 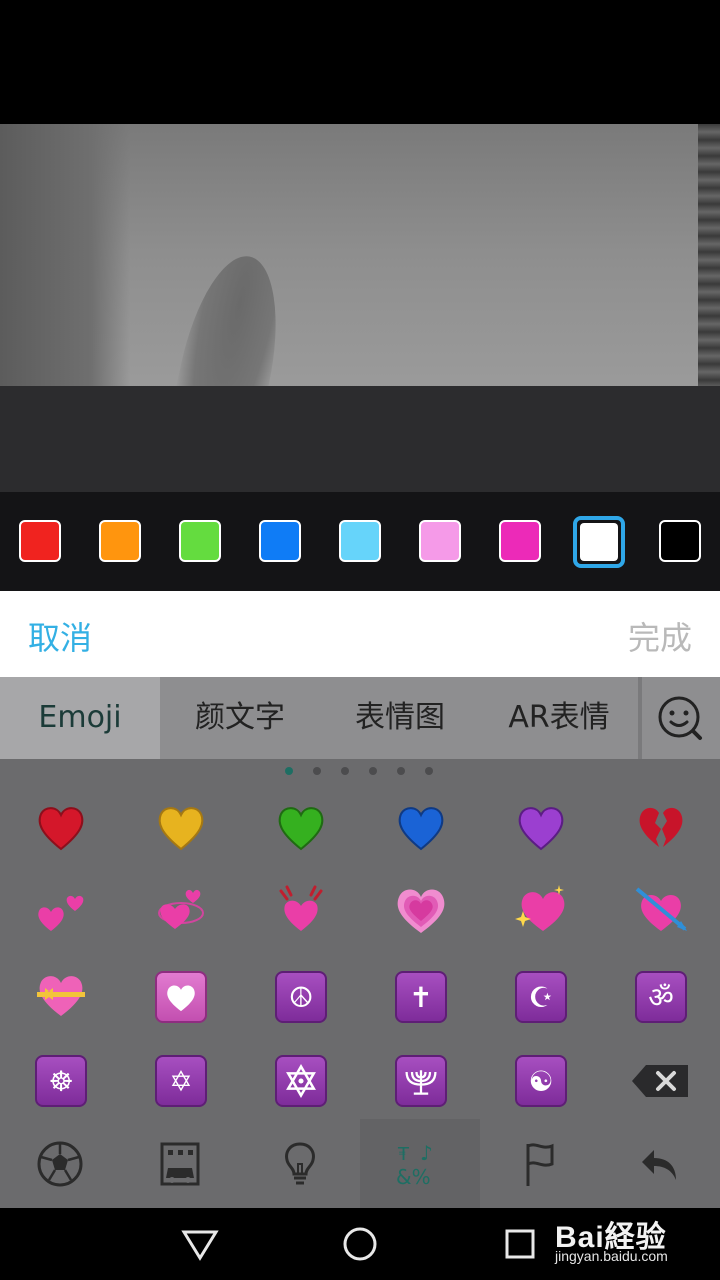 I want to click on heart-with-arrow-emoji, so click(x=661, y=909).